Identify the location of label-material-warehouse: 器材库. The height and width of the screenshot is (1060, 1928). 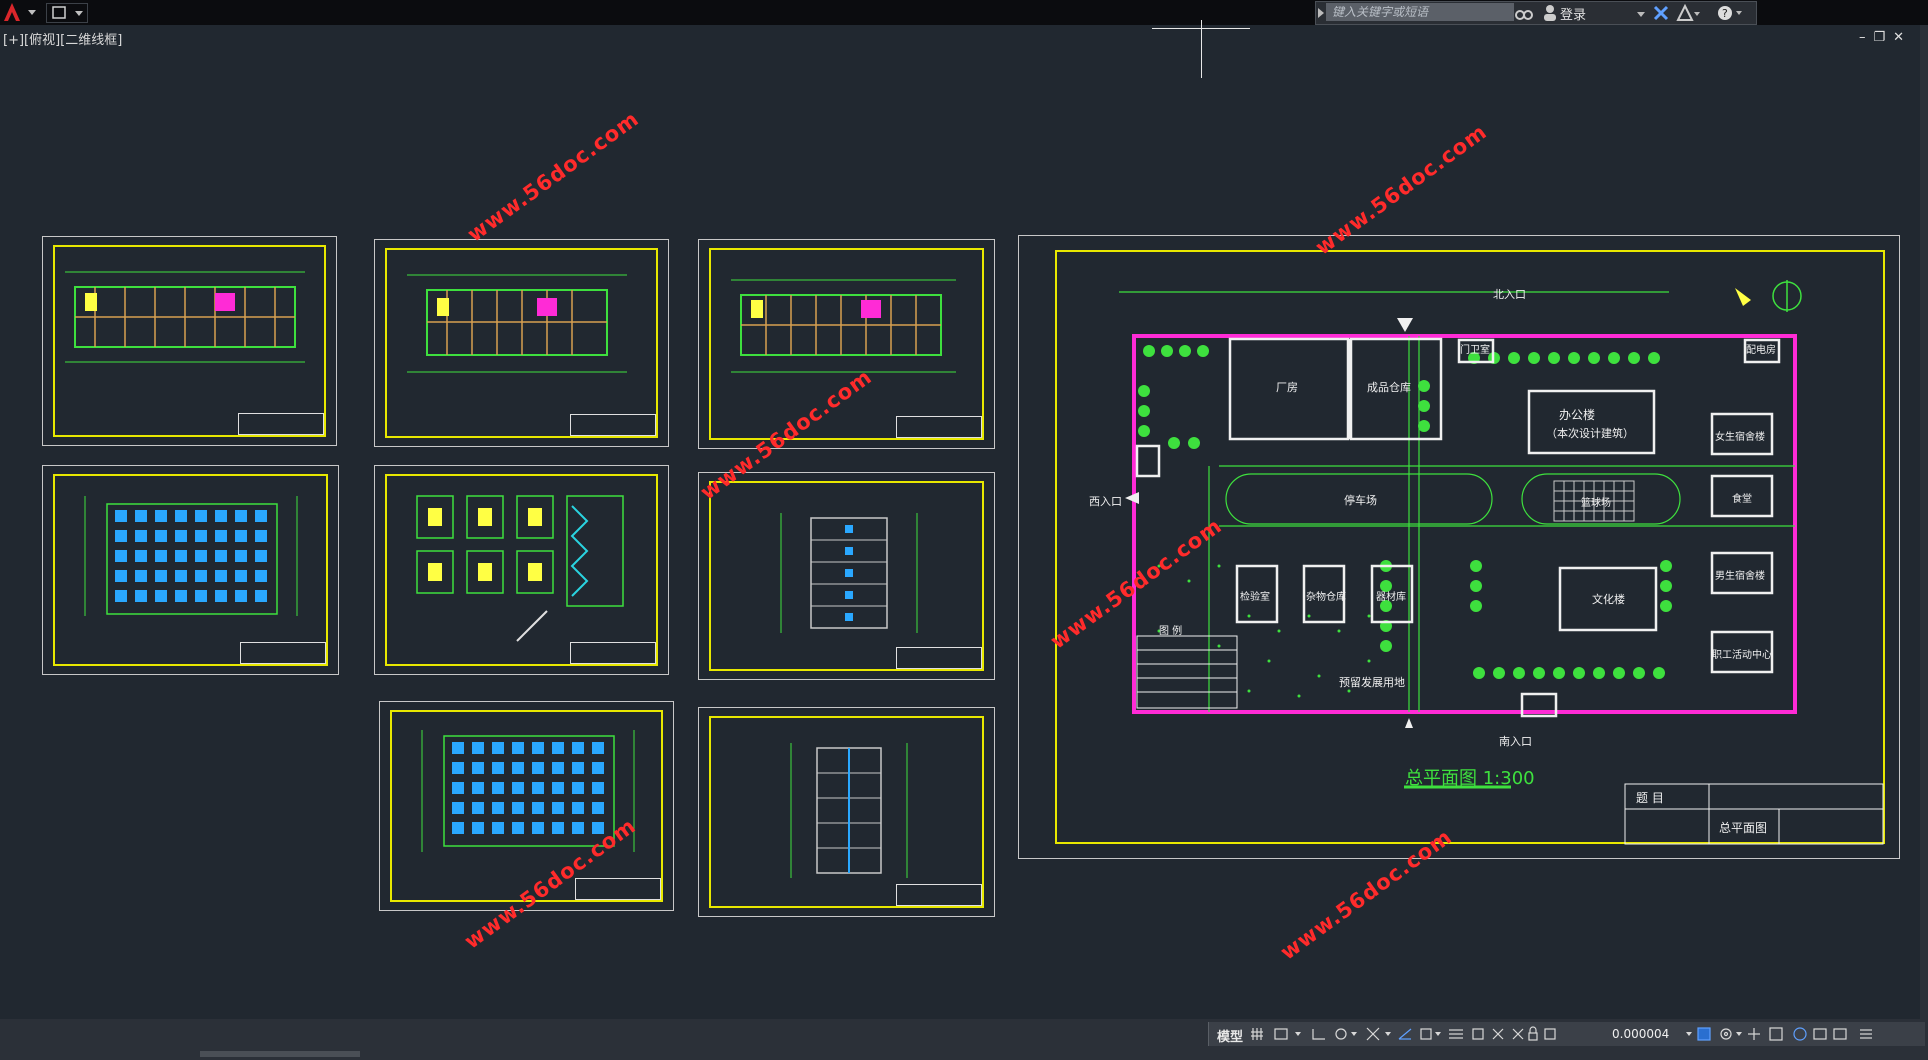
(1391, 597).